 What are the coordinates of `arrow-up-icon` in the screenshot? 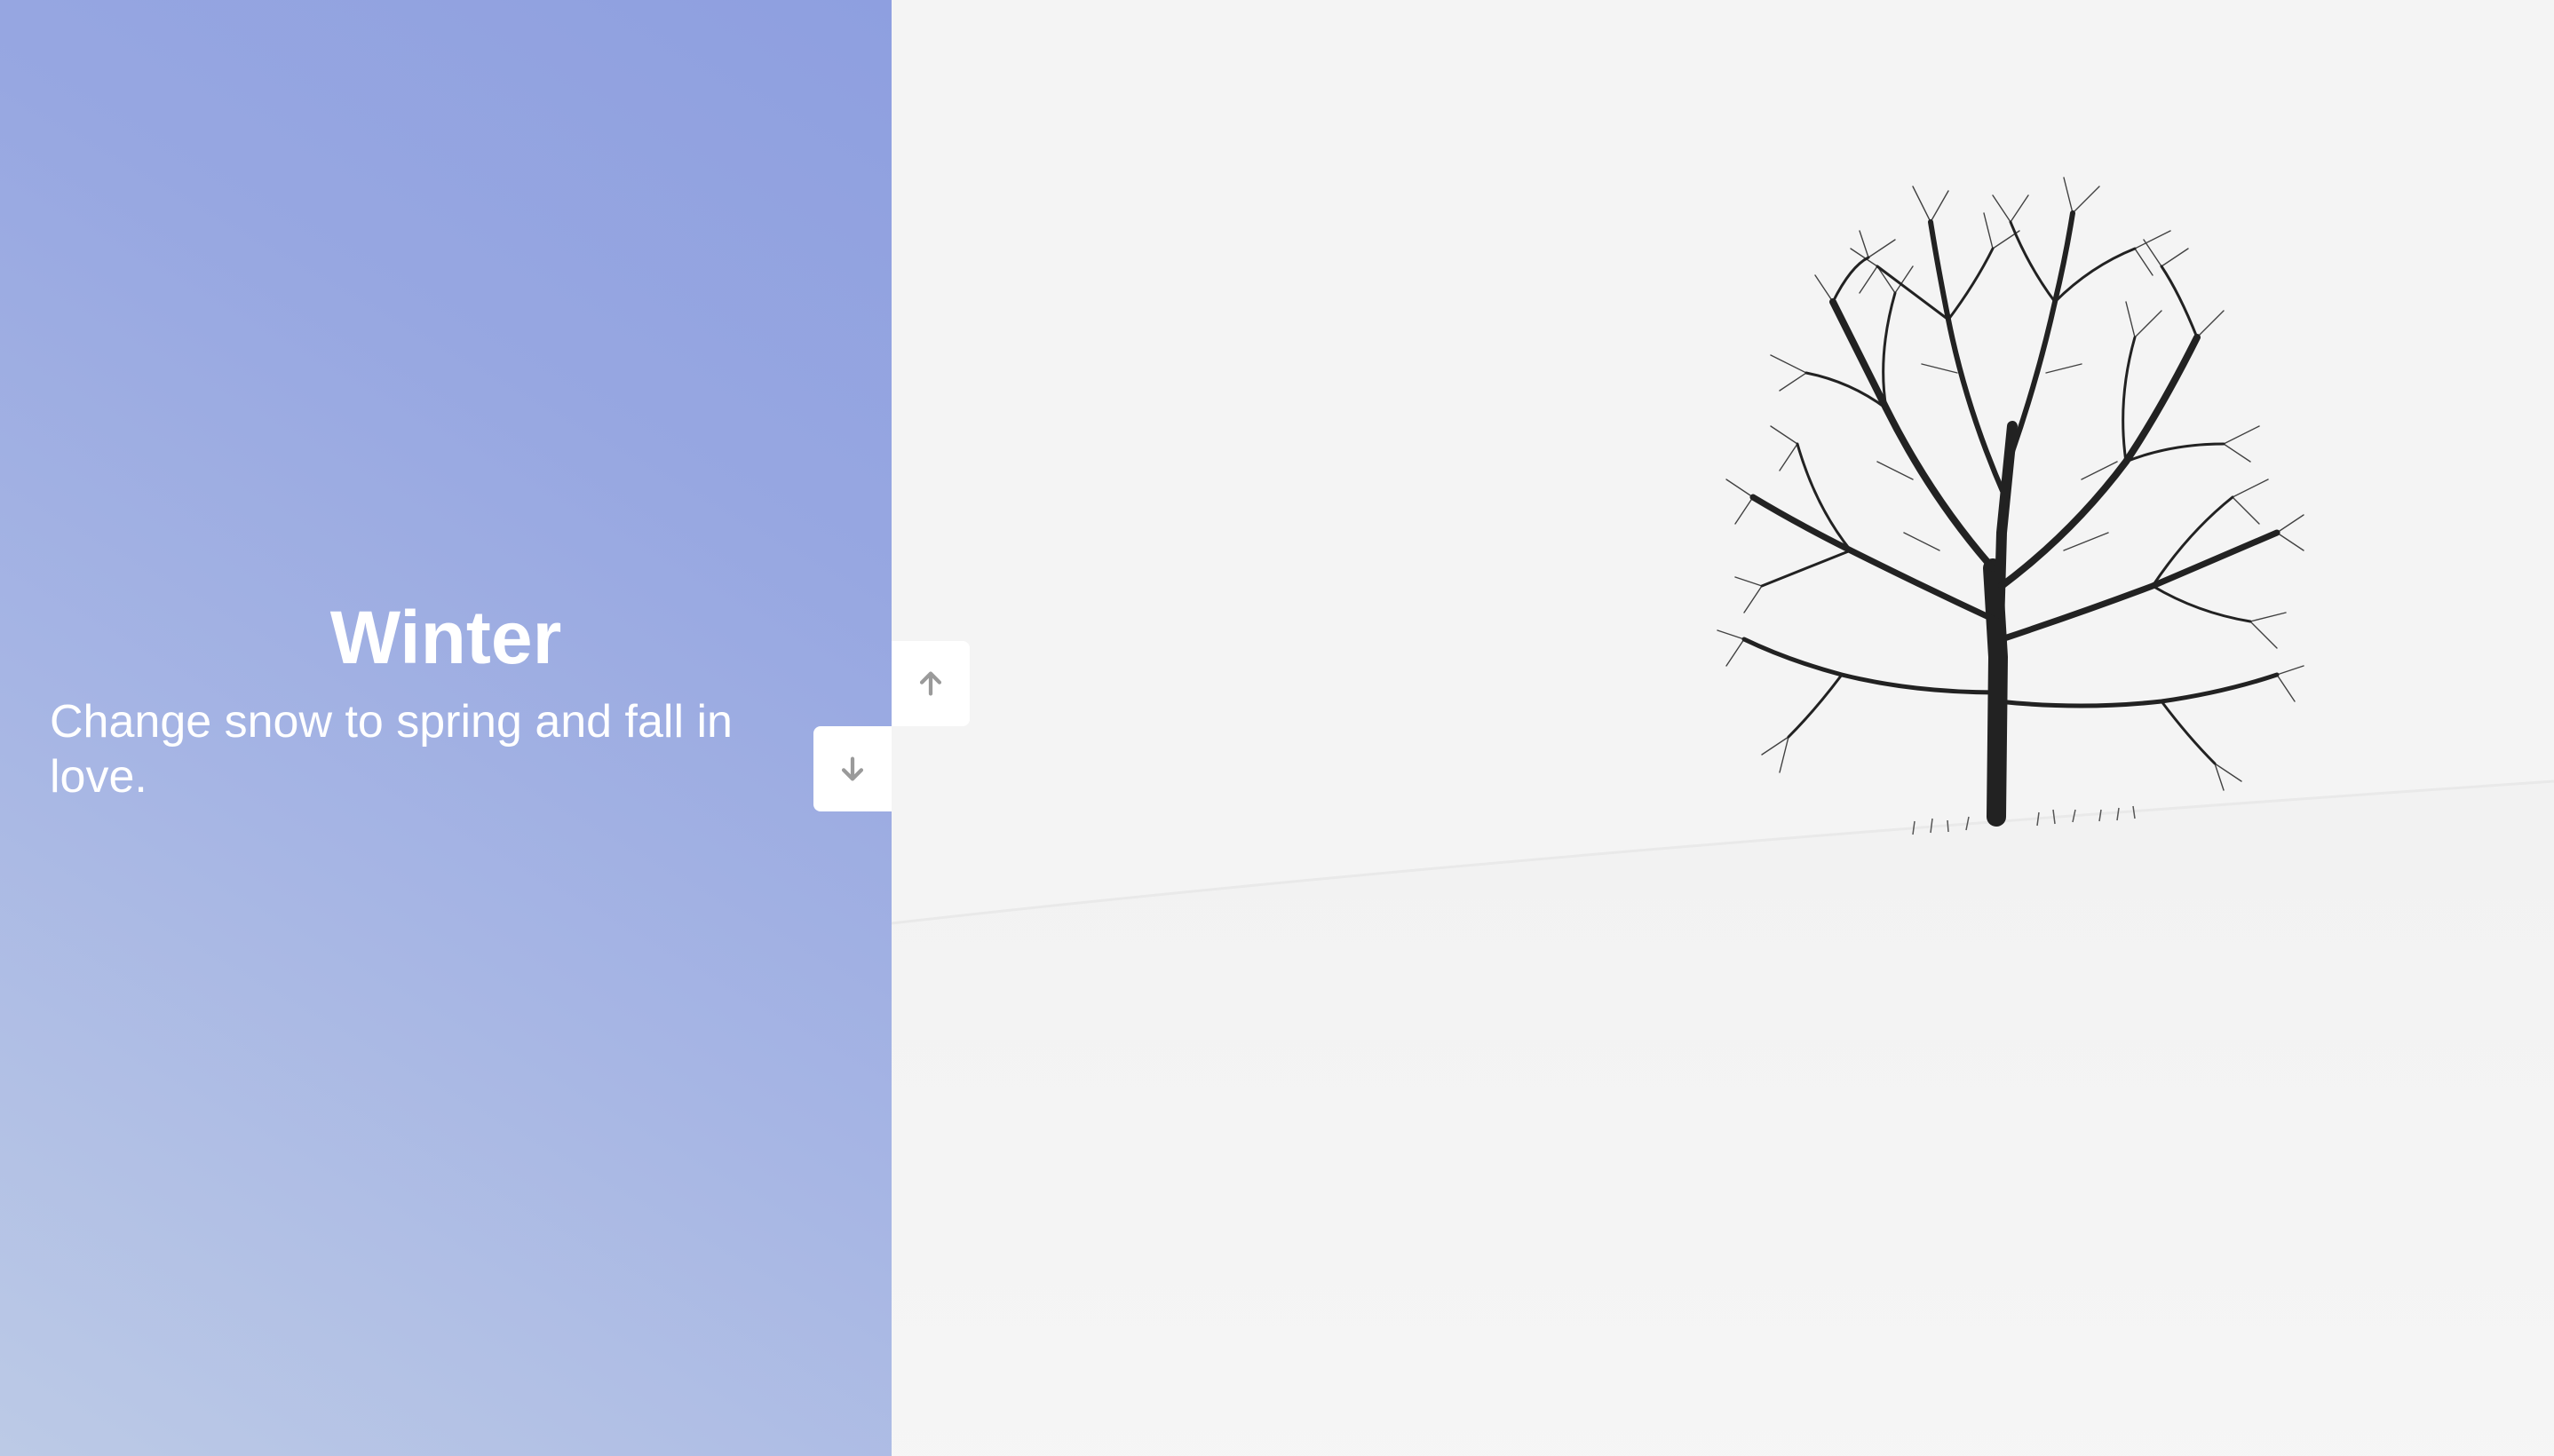 It's located at (931, 683).